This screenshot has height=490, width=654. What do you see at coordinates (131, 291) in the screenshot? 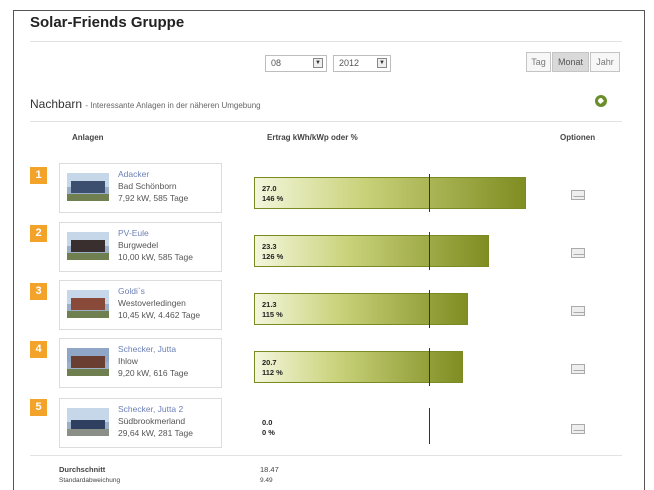
I see `plant-name-link: Goldi`s` at bounding box center [131, 291].